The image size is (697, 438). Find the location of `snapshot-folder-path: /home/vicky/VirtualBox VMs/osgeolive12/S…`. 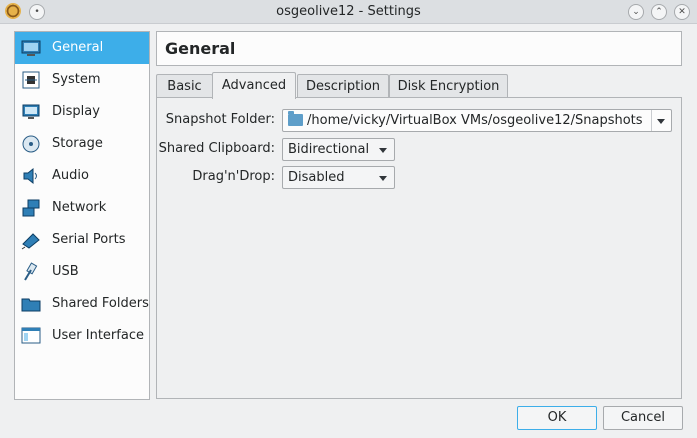

snapshot-folder-path: /home/vicky/VirtualBox VMs/osgeolive12/S… is located at coordinates (475, 120).